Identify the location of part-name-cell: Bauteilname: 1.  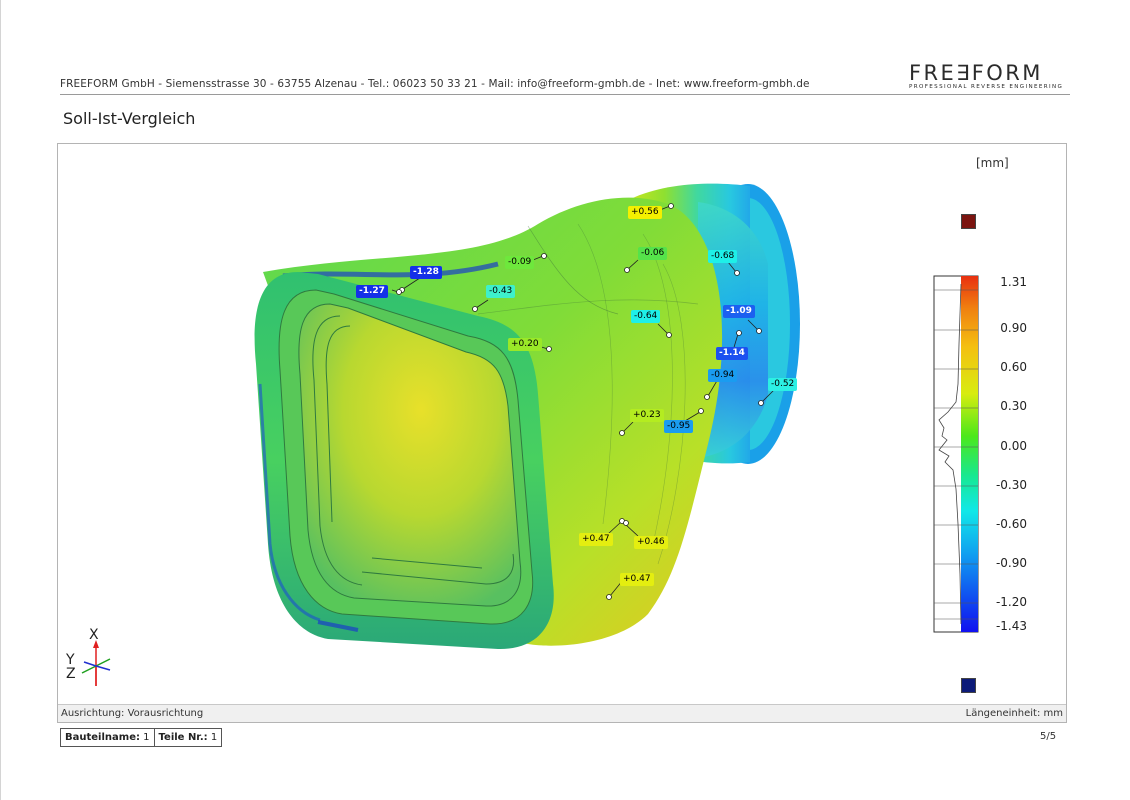
(108, 737).